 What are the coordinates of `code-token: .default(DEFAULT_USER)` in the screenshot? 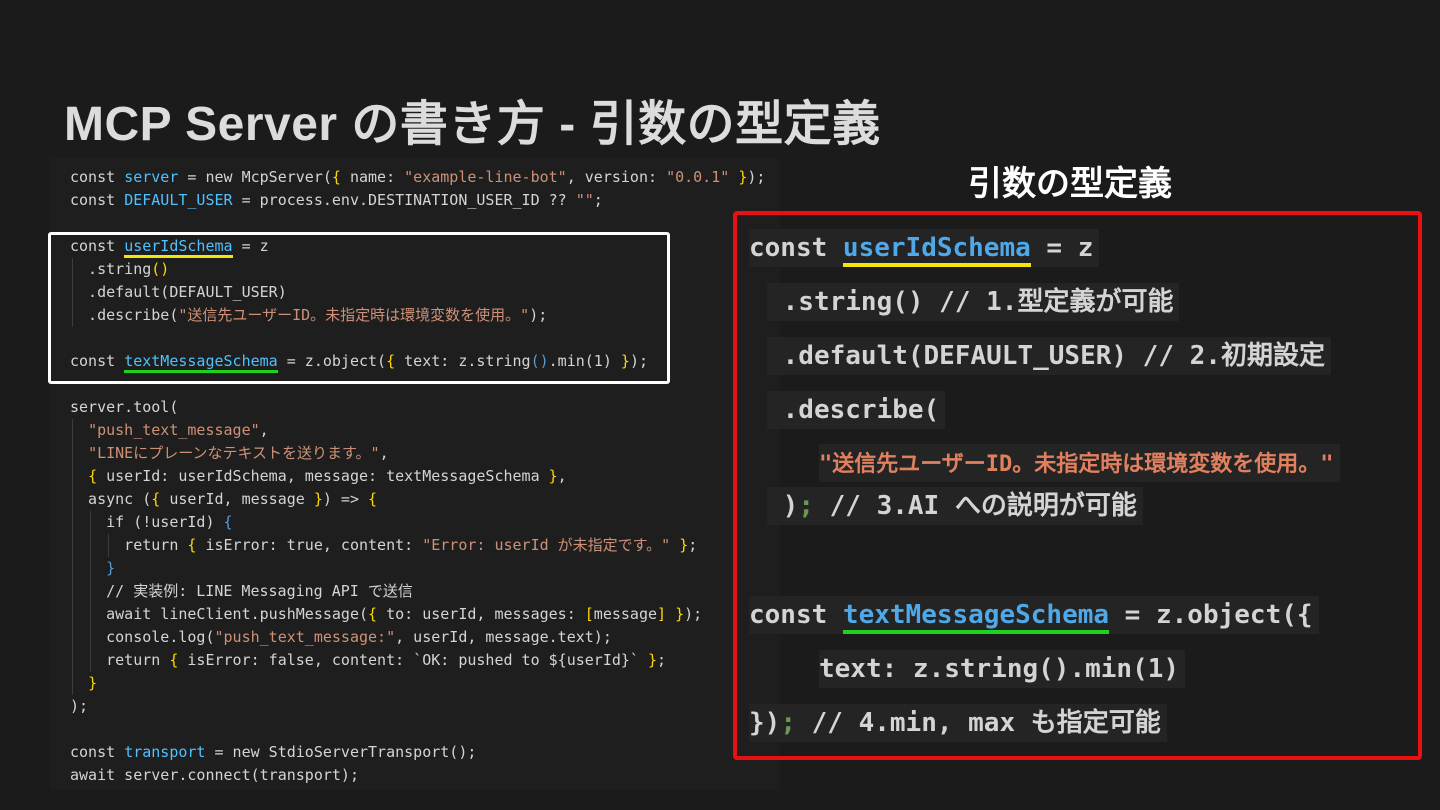 It's located at (178, 292).